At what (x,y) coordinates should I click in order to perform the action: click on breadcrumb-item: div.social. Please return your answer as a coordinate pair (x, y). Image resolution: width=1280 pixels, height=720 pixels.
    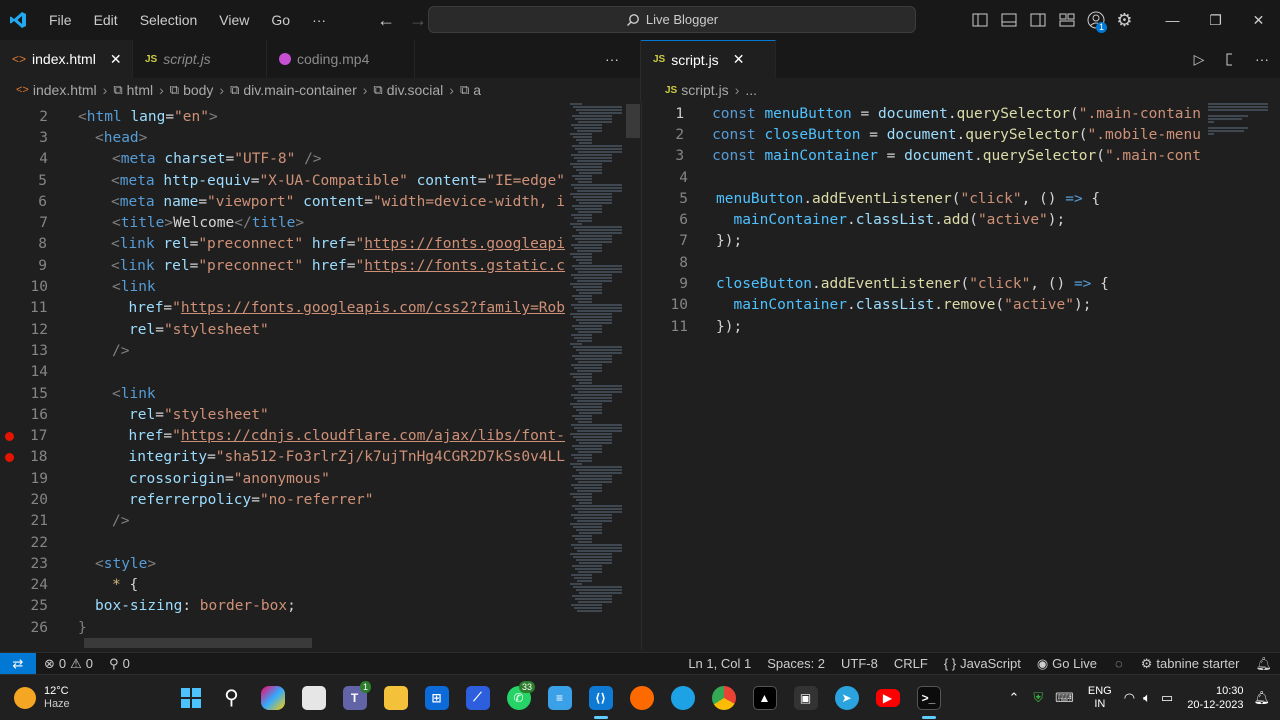
    Looking at the image, I should click on (415, 90).